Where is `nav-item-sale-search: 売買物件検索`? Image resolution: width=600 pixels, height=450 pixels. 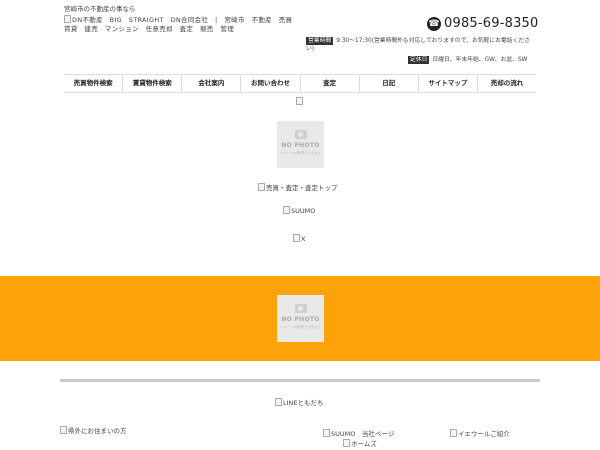
nav-item-sale-search: 売買物件検索 is located at coordinates (94, 83).